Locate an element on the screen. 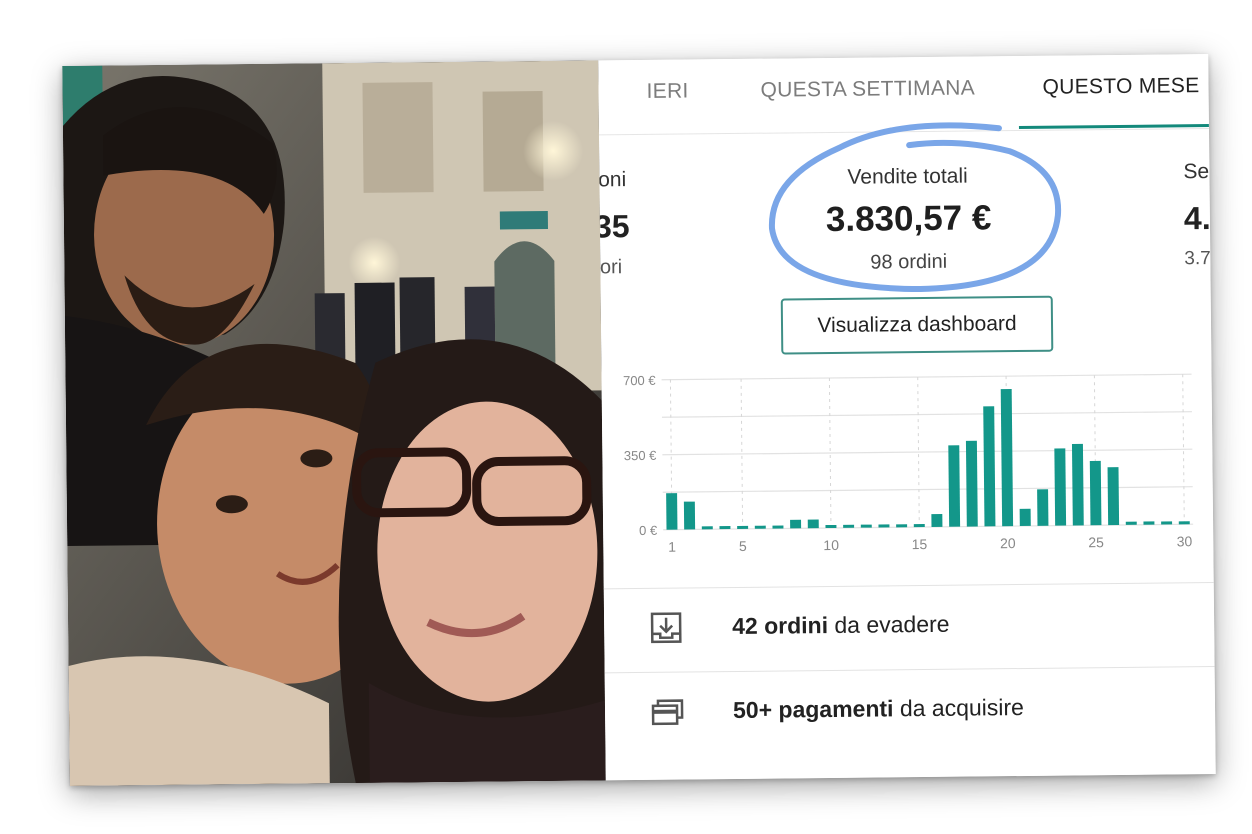 This screenshot has width=1252, height=834. chart-x-tick-label: 20 is located at coordinates (1008, 543).